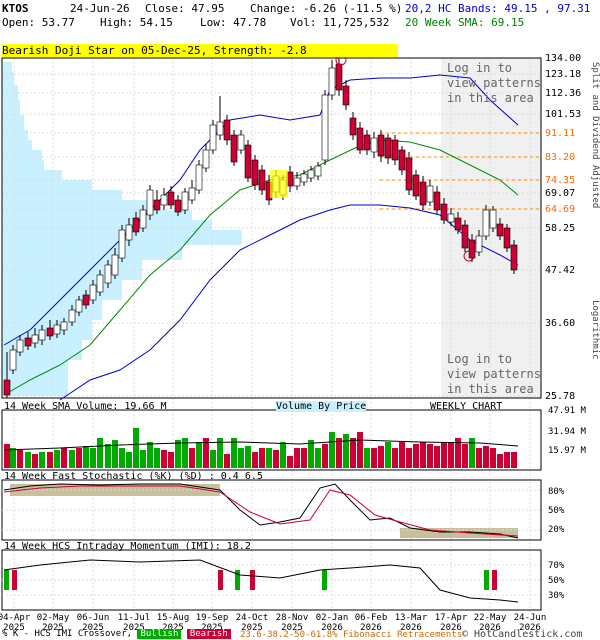 This screenshot has width=600, height=640. I want to click on volume-axis-label: 15.97 M, so click(567, 451).